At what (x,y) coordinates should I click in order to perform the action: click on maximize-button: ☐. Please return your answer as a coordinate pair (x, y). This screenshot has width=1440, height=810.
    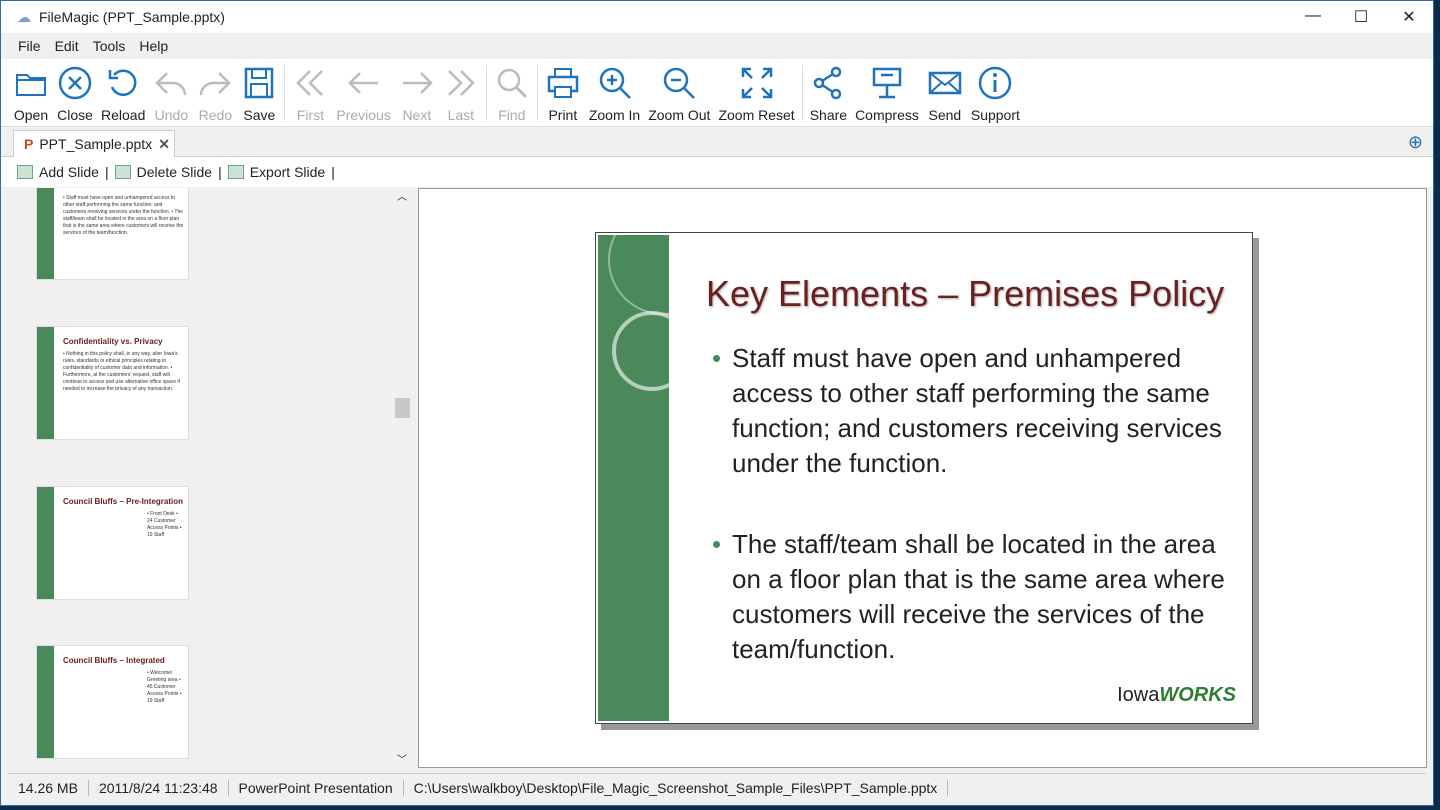
    Looking at the image, I should click on (1361, 17).